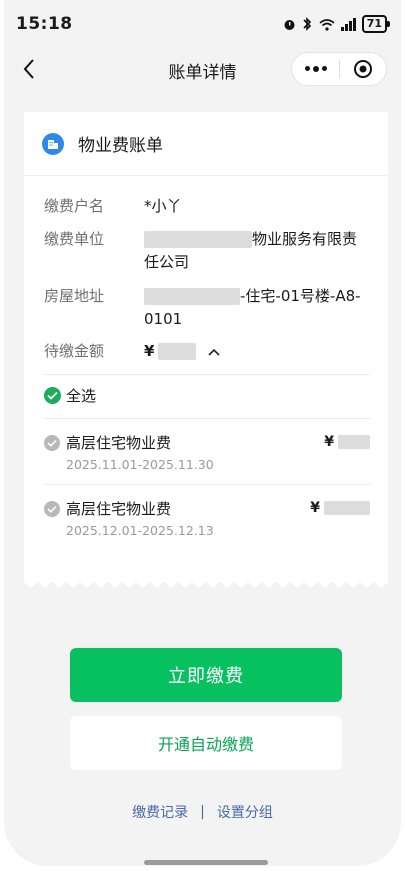 The height and width of the screenshot is (871, 405). Describe the element at coordinates (81, 396) in the screenshot. I see `select-all-label: 全选` at that location.